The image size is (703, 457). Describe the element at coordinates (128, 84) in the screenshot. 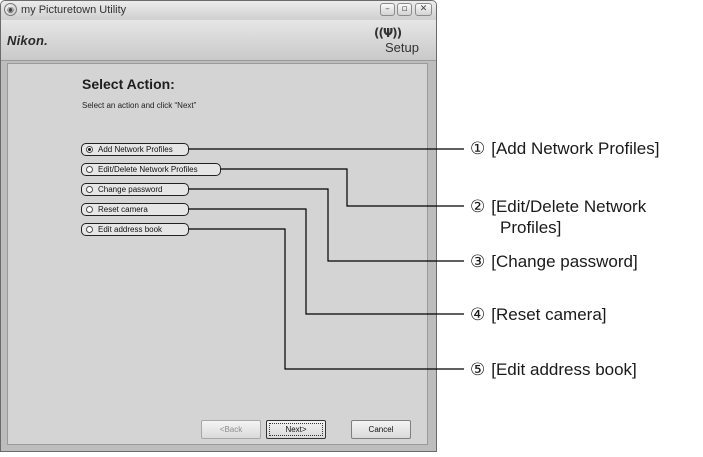

I see `page-title: Select Action:` at that location.